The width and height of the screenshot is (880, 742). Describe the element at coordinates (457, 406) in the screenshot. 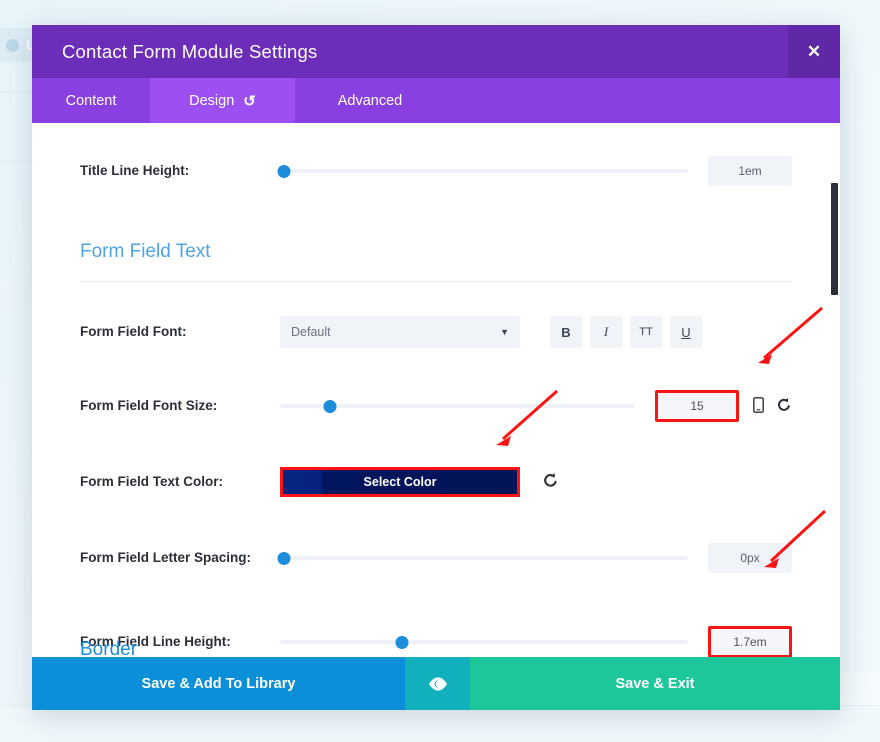

I see `slider-form-field-font-size` at that location.